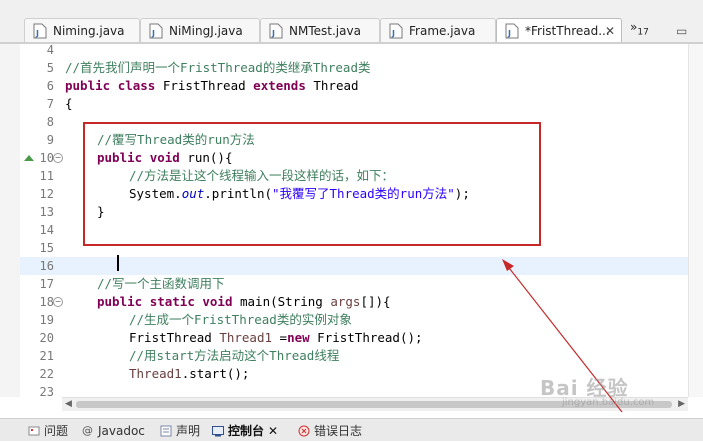  What do you see at coordinates (166, 431) in the screenshot?
I see `declaration-icon` at bounding box center [166, 431].